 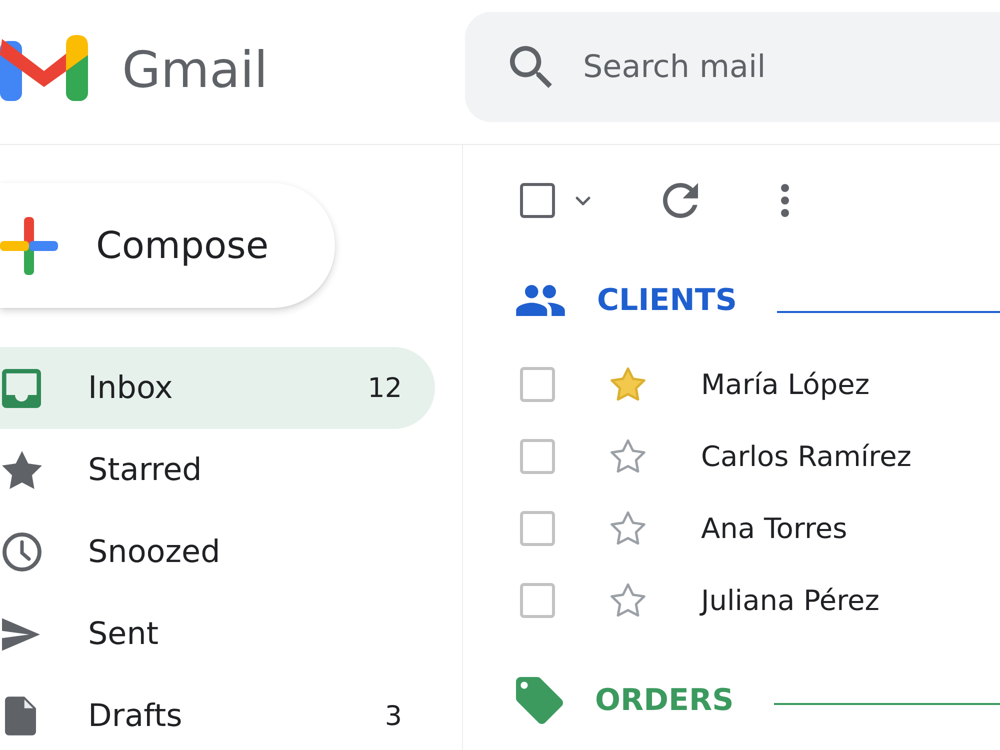 What do you see at coordinates (217, 552) in the screenshot?
I see `nav-item: Snoozed` at bounding box center [217, 552].